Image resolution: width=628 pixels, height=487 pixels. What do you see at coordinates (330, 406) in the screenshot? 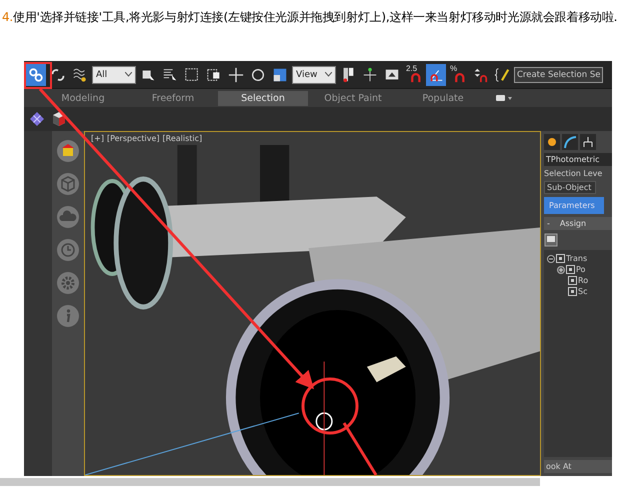
I see `highlight-circle` at bounding box center [330, 406].